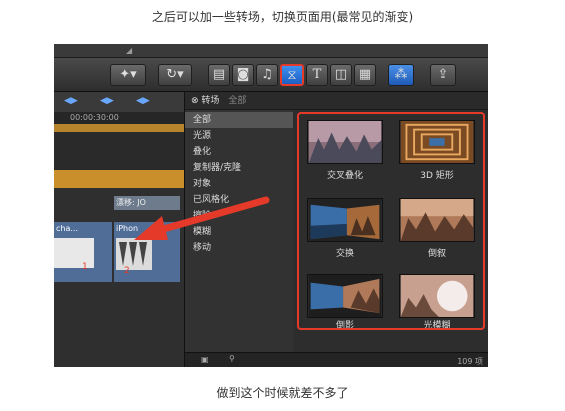 This screenshot has width=565, height=411. What do you see at coordinates (239, 184) in the screenshot?
I see `category-item: 对象` at bounding box center [239, 184].